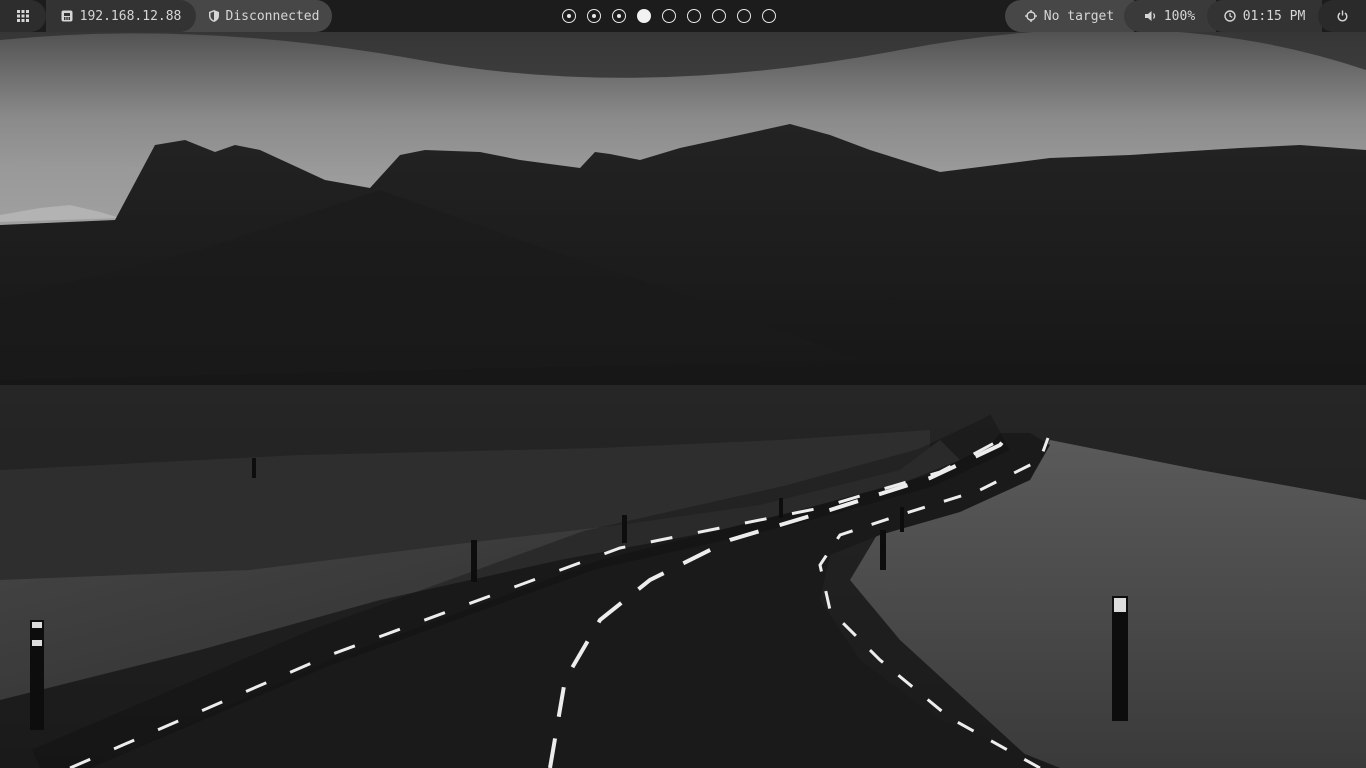 The image size is (1366, 768). Describe the element at coordinates (130, 16) in the screenshot. I see `ip-address-label: 192.168.12.88` at that location.